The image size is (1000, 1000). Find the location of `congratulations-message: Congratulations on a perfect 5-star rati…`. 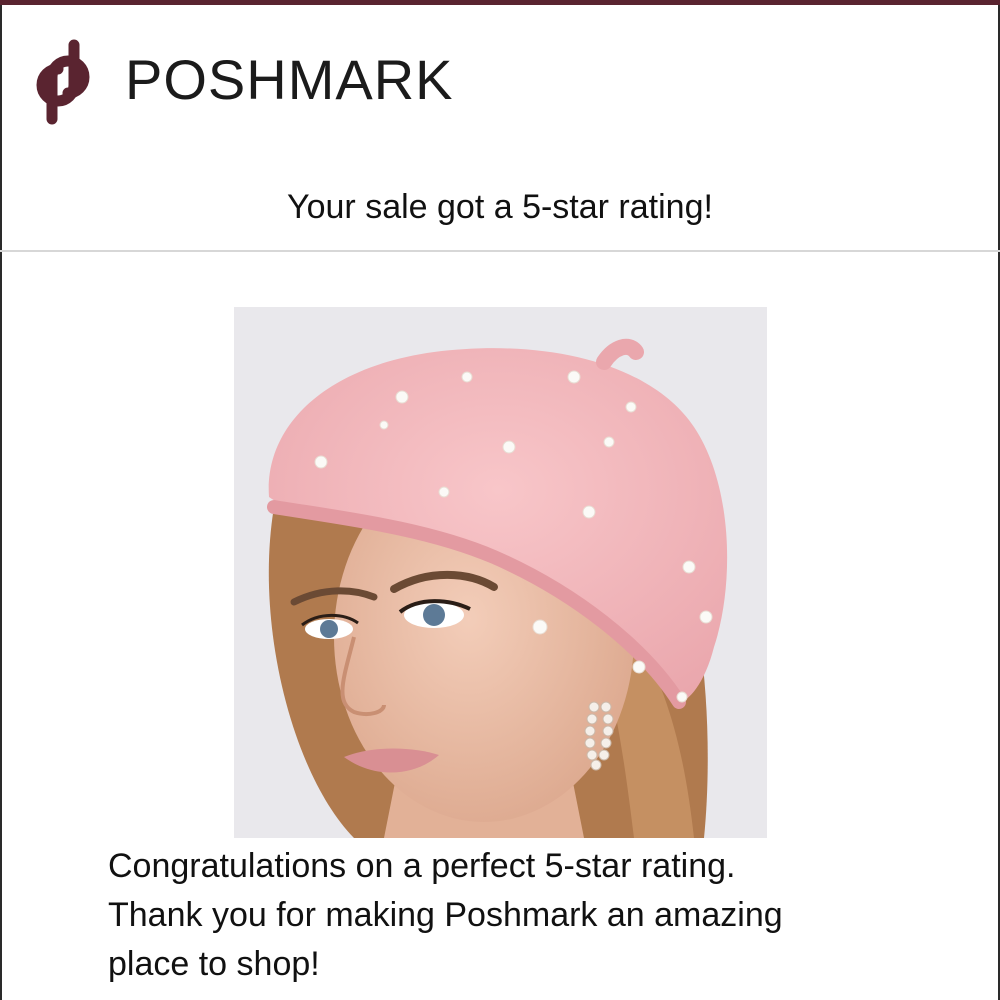

congratulations-message: Congratulations on a perfect 5-star rati… is located at coordinates (508, 915).